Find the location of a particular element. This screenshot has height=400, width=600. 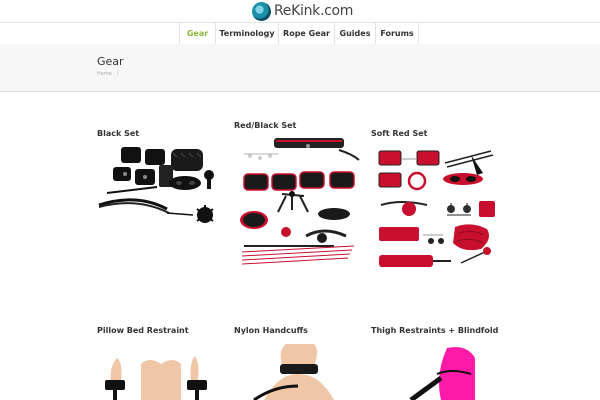

product-title-soft-red-set: Soft Red Set is located at coordinates (399, 133).